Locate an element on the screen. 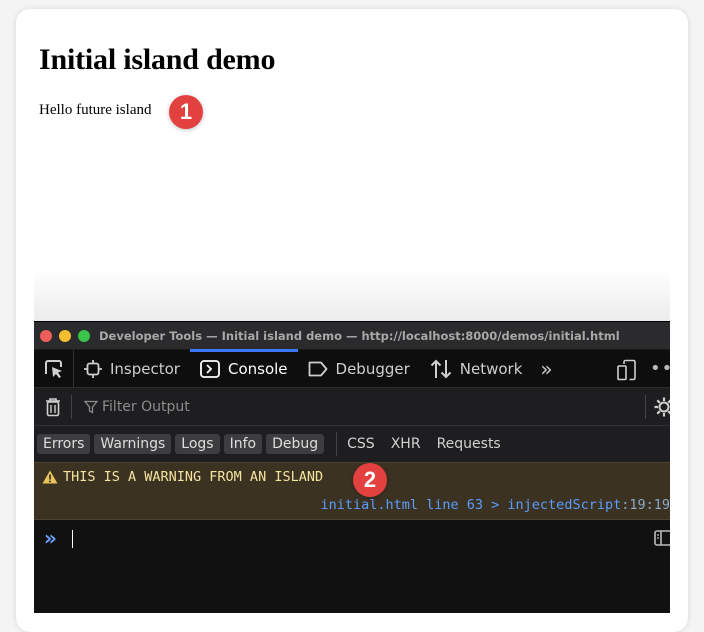  text-caret is located at coordinates (72, 539).